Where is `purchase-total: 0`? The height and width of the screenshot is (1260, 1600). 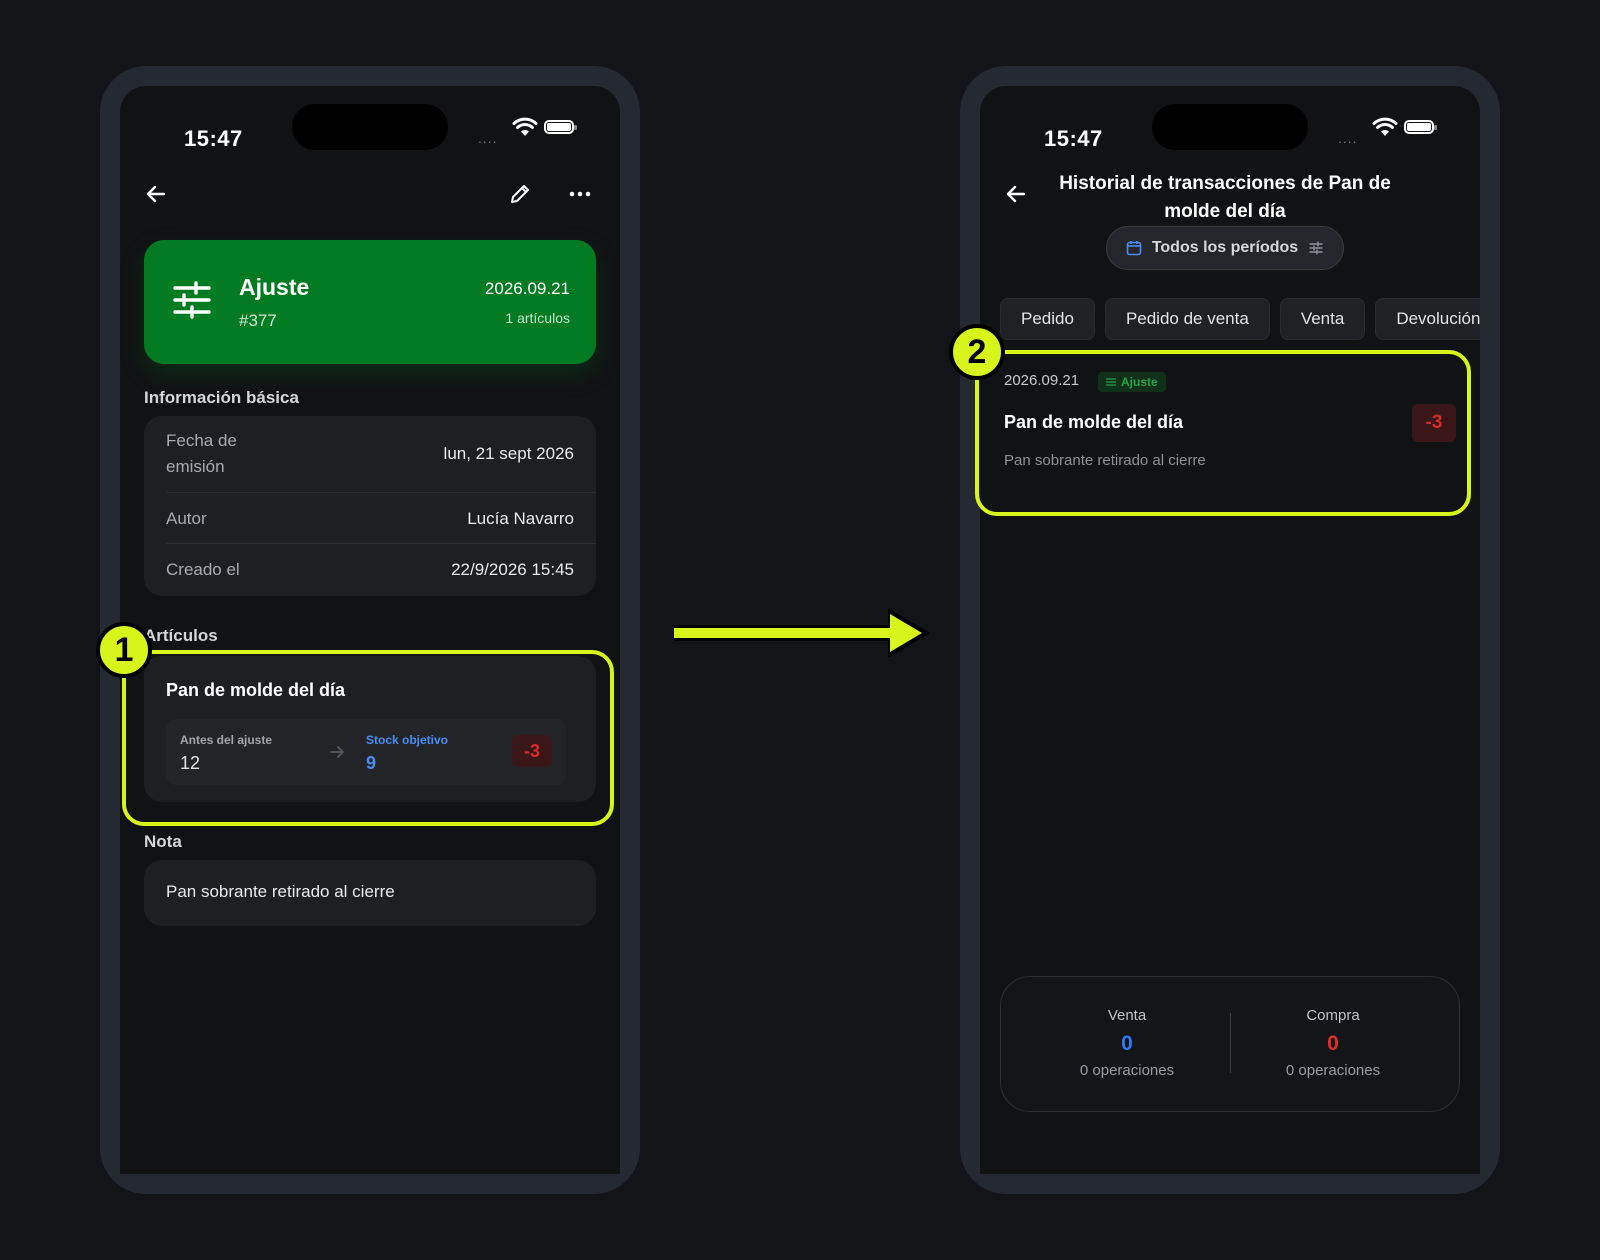
purchase-total: 0 is located at coordinates (1333, 1043).